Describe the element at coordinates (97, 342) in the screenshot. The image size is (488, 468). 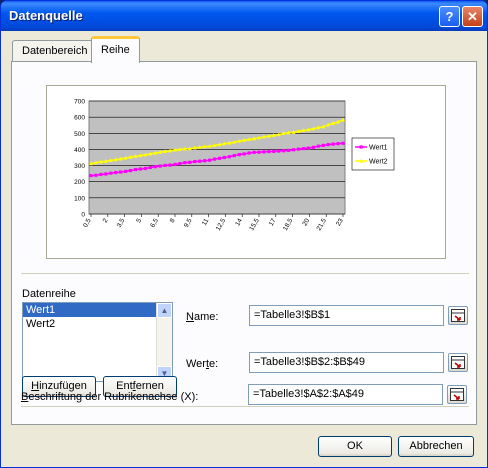
I see `series-listbox: Wert1 Wert2 ▲ ▼` at that location.